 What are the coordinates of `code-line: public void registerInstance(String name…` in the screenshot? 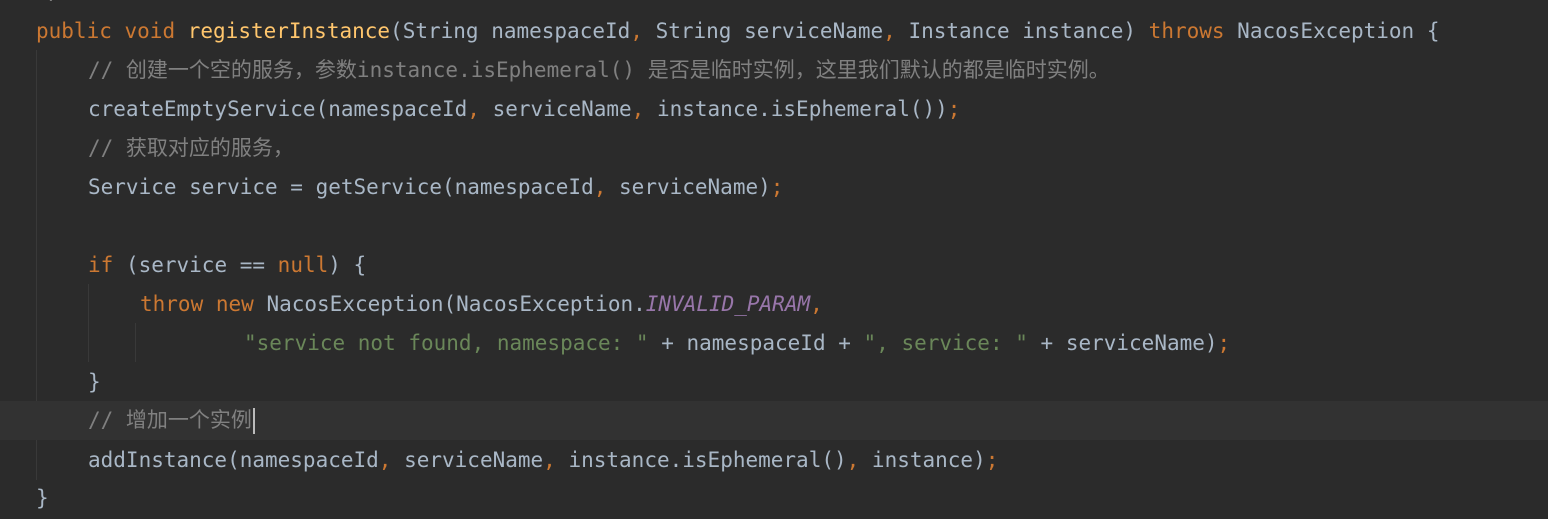 It's located at (774, 31).